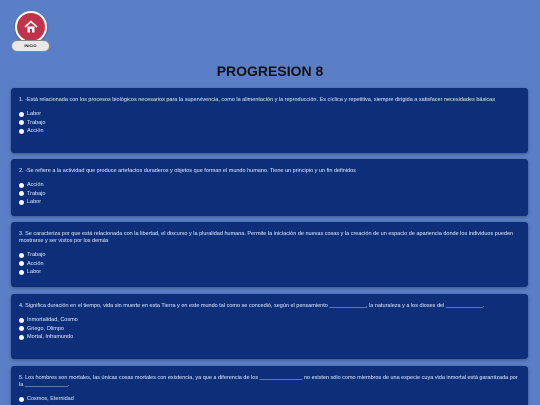 The height and width of the screenshot is (405, 540). I want to click on option-label: Mortal, Inframundo, so click(50, 337).